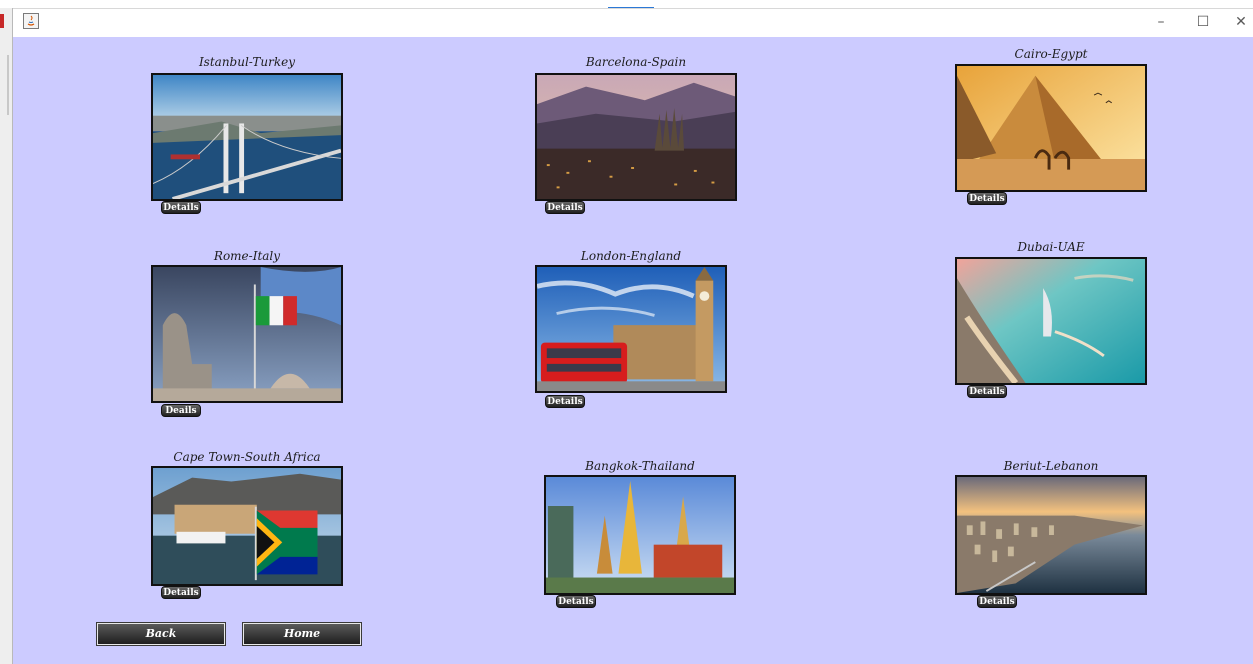  I want to click on istanbul-photo, so click(247, 137).